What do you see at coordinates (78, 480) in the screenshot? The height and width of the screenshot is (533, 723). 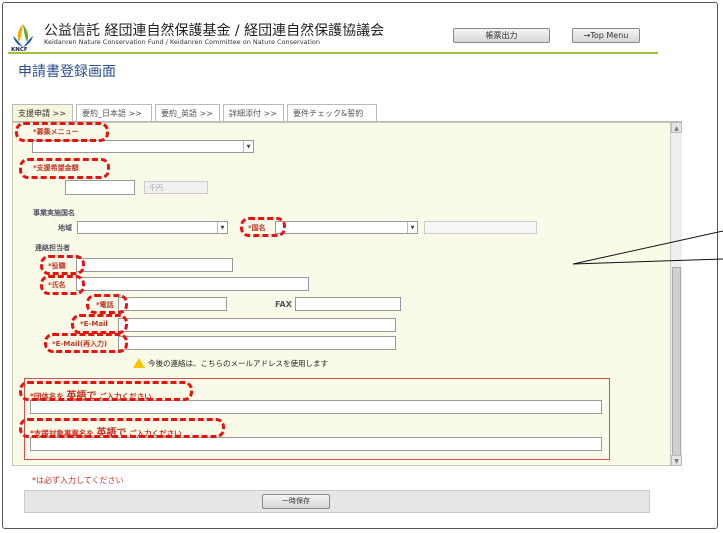 I see `required-note: *は必ず入力してください` at bounding box center [78, 480].